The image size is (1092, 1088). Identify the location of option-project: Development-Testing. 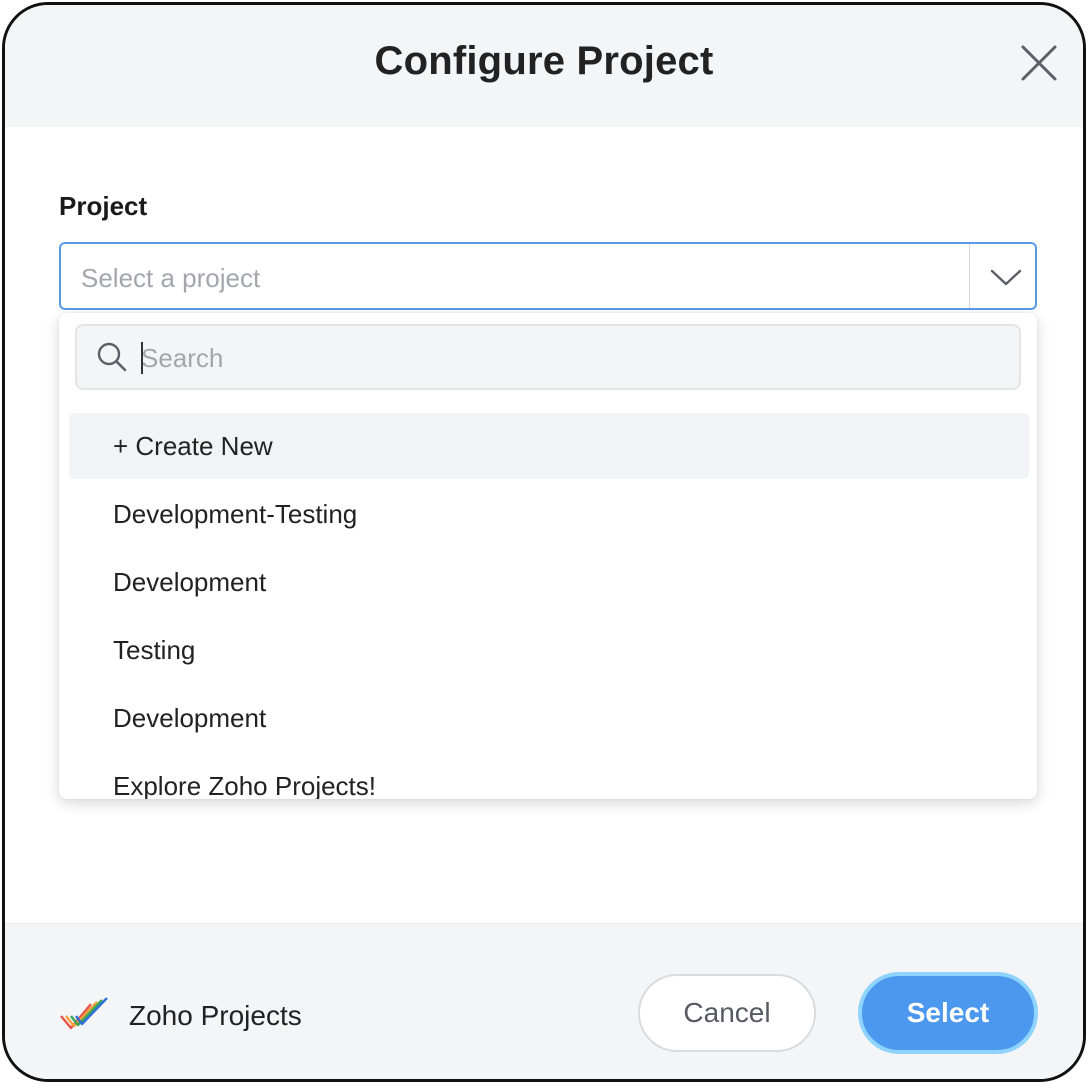
(549, 514).